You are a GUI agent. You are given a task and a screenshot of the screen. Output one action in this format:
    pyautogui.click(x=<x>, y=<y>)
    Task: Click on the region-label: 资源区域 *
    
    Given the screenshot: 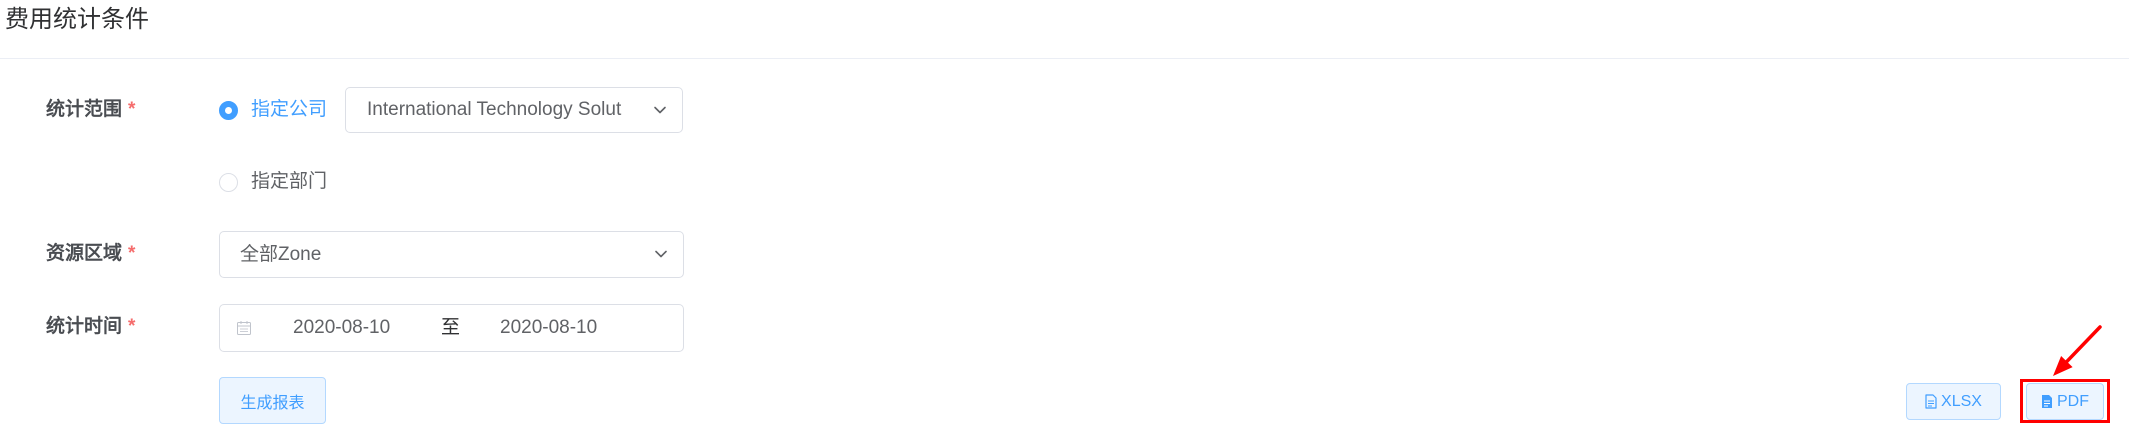 What is the action you would take?
    pyautogui.click(x=90, y=254)
    